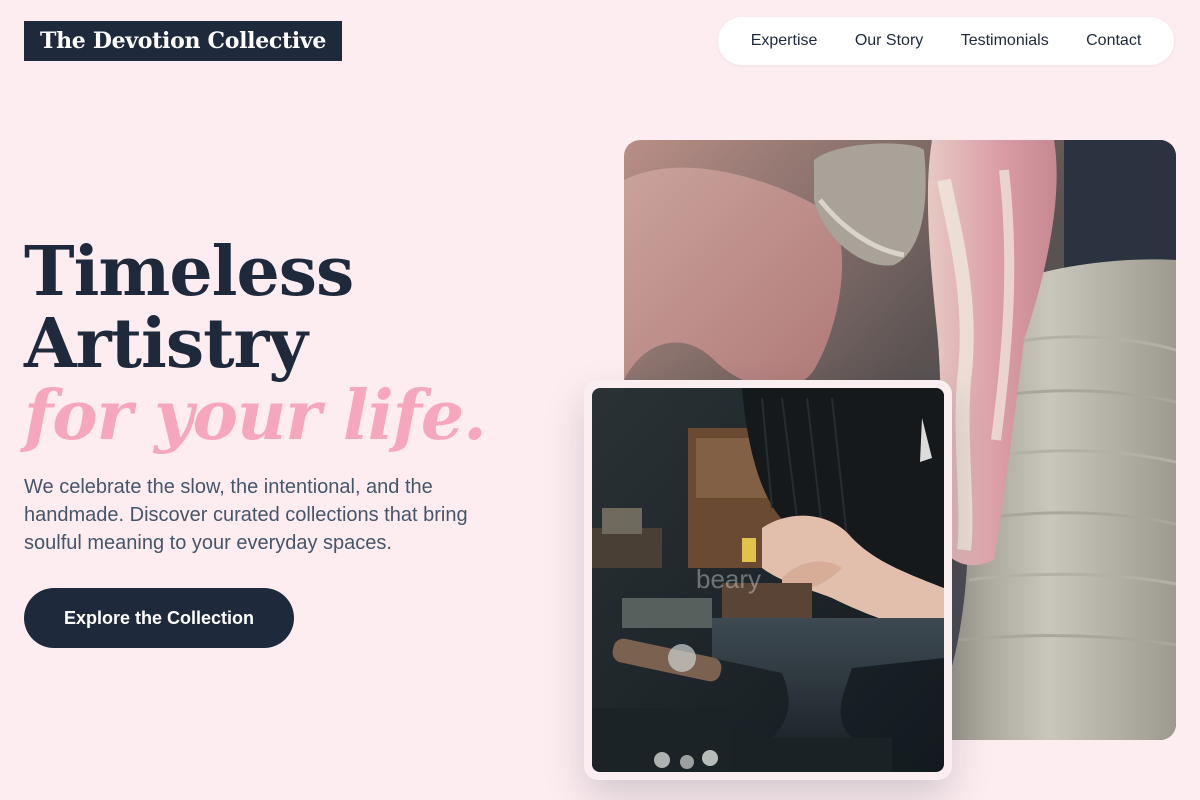 This screenshot has width=1200, height=800. Describe the element at coordinates (1005, 41) in the screenshot. I see `nav-item-testimonials: Testimonials` at that location.